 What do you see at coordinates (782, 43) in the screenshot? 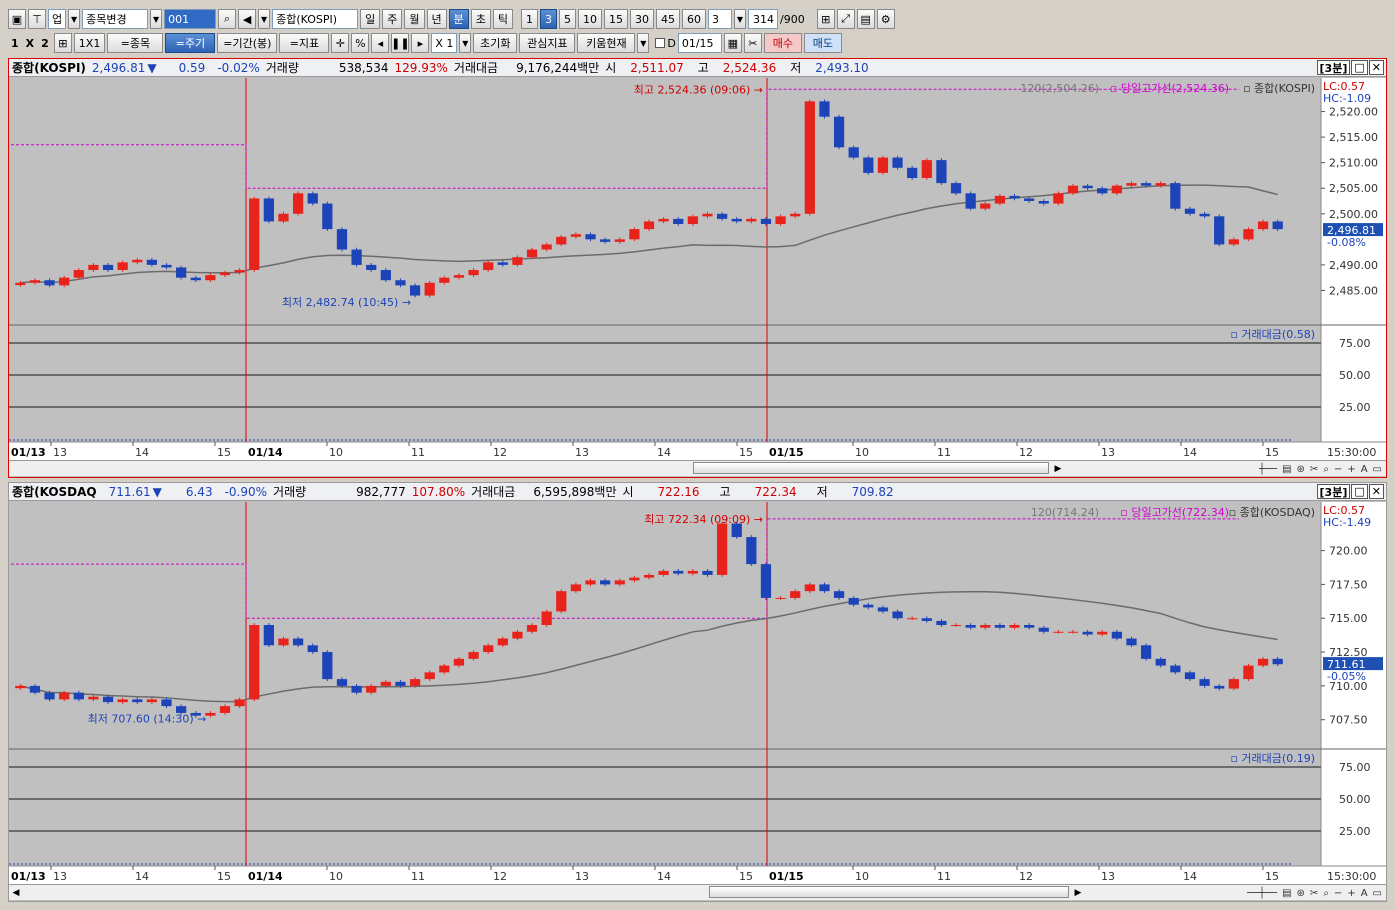
I see `buy-button: 매수` at bounding box center [782, 43].